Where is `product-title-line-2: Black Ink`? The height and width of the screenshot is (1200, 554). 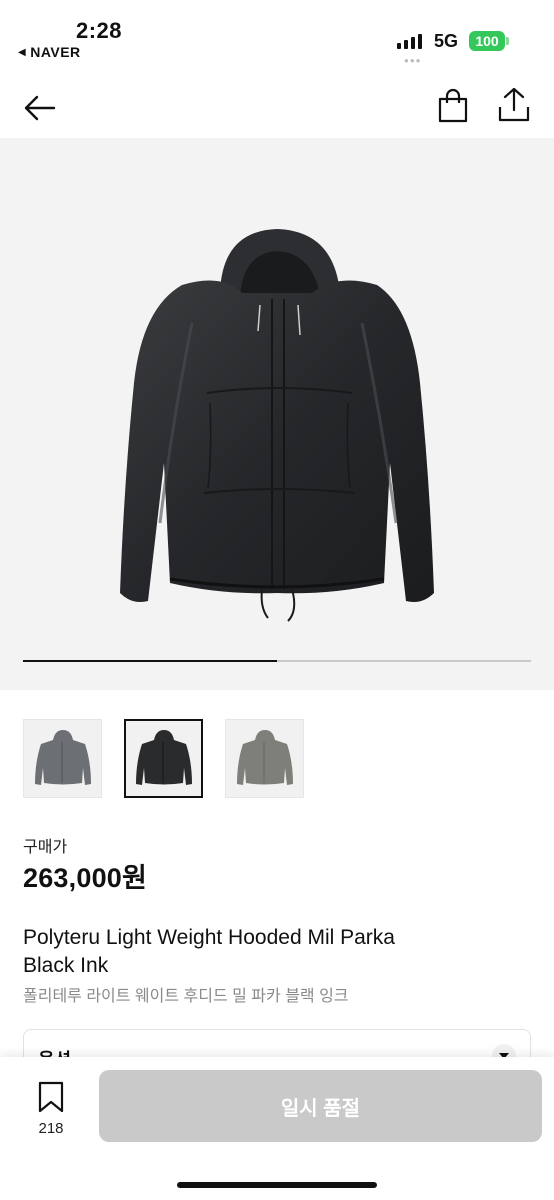
product-title-line-2: Black Ink is located at coordinates (66, 965).